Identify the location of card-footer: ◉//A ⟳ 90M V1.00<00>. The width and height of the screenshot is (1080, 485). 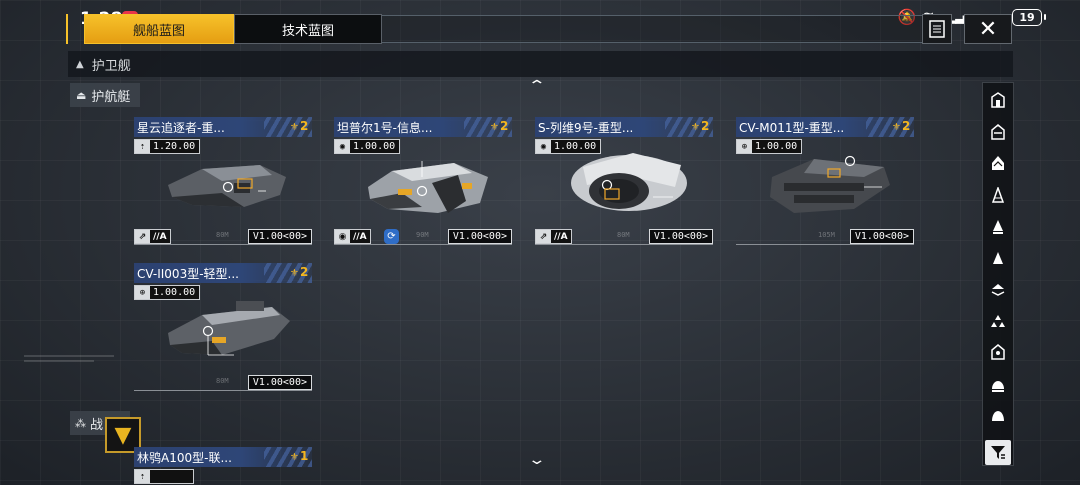
(423, 237).